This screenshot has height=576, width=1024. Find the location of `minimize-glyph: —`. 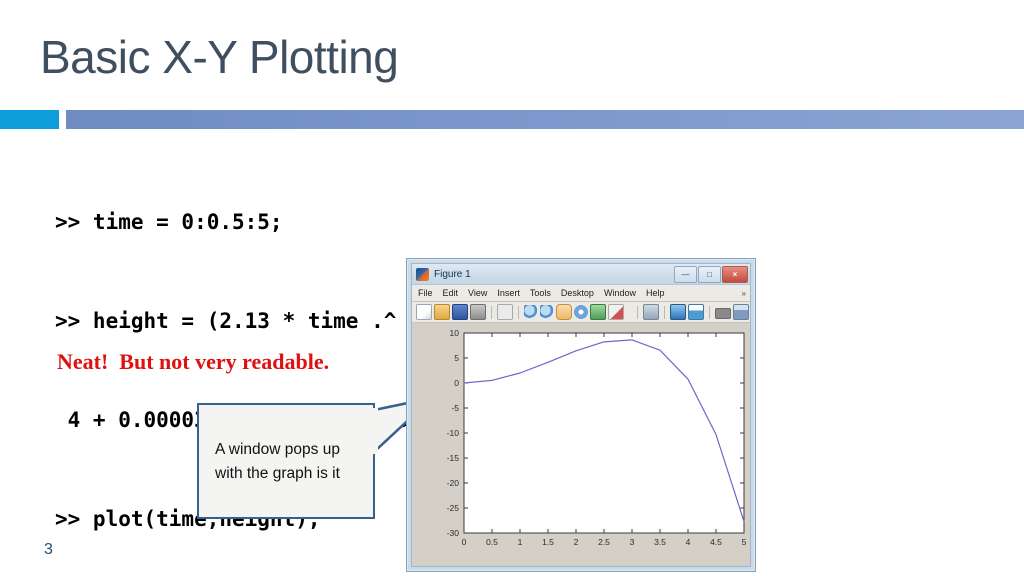

minimize-glyph: — is located at coordinates (685, 274).